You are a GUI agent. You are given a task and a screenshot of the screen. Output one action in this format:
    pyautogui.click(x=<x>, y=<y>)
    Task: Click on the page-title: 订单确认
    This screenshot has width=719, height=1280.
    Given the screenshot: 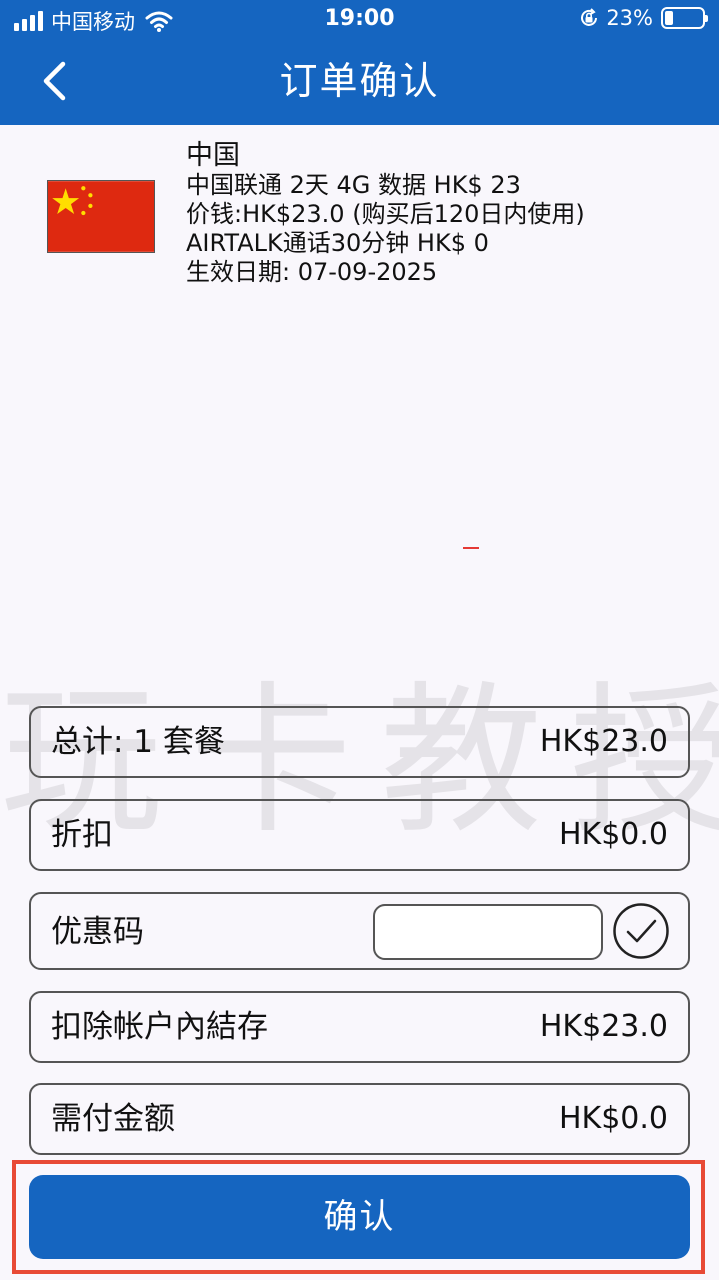 What is the action you would take?
    pyautogui.click(x=359, y=81)
    